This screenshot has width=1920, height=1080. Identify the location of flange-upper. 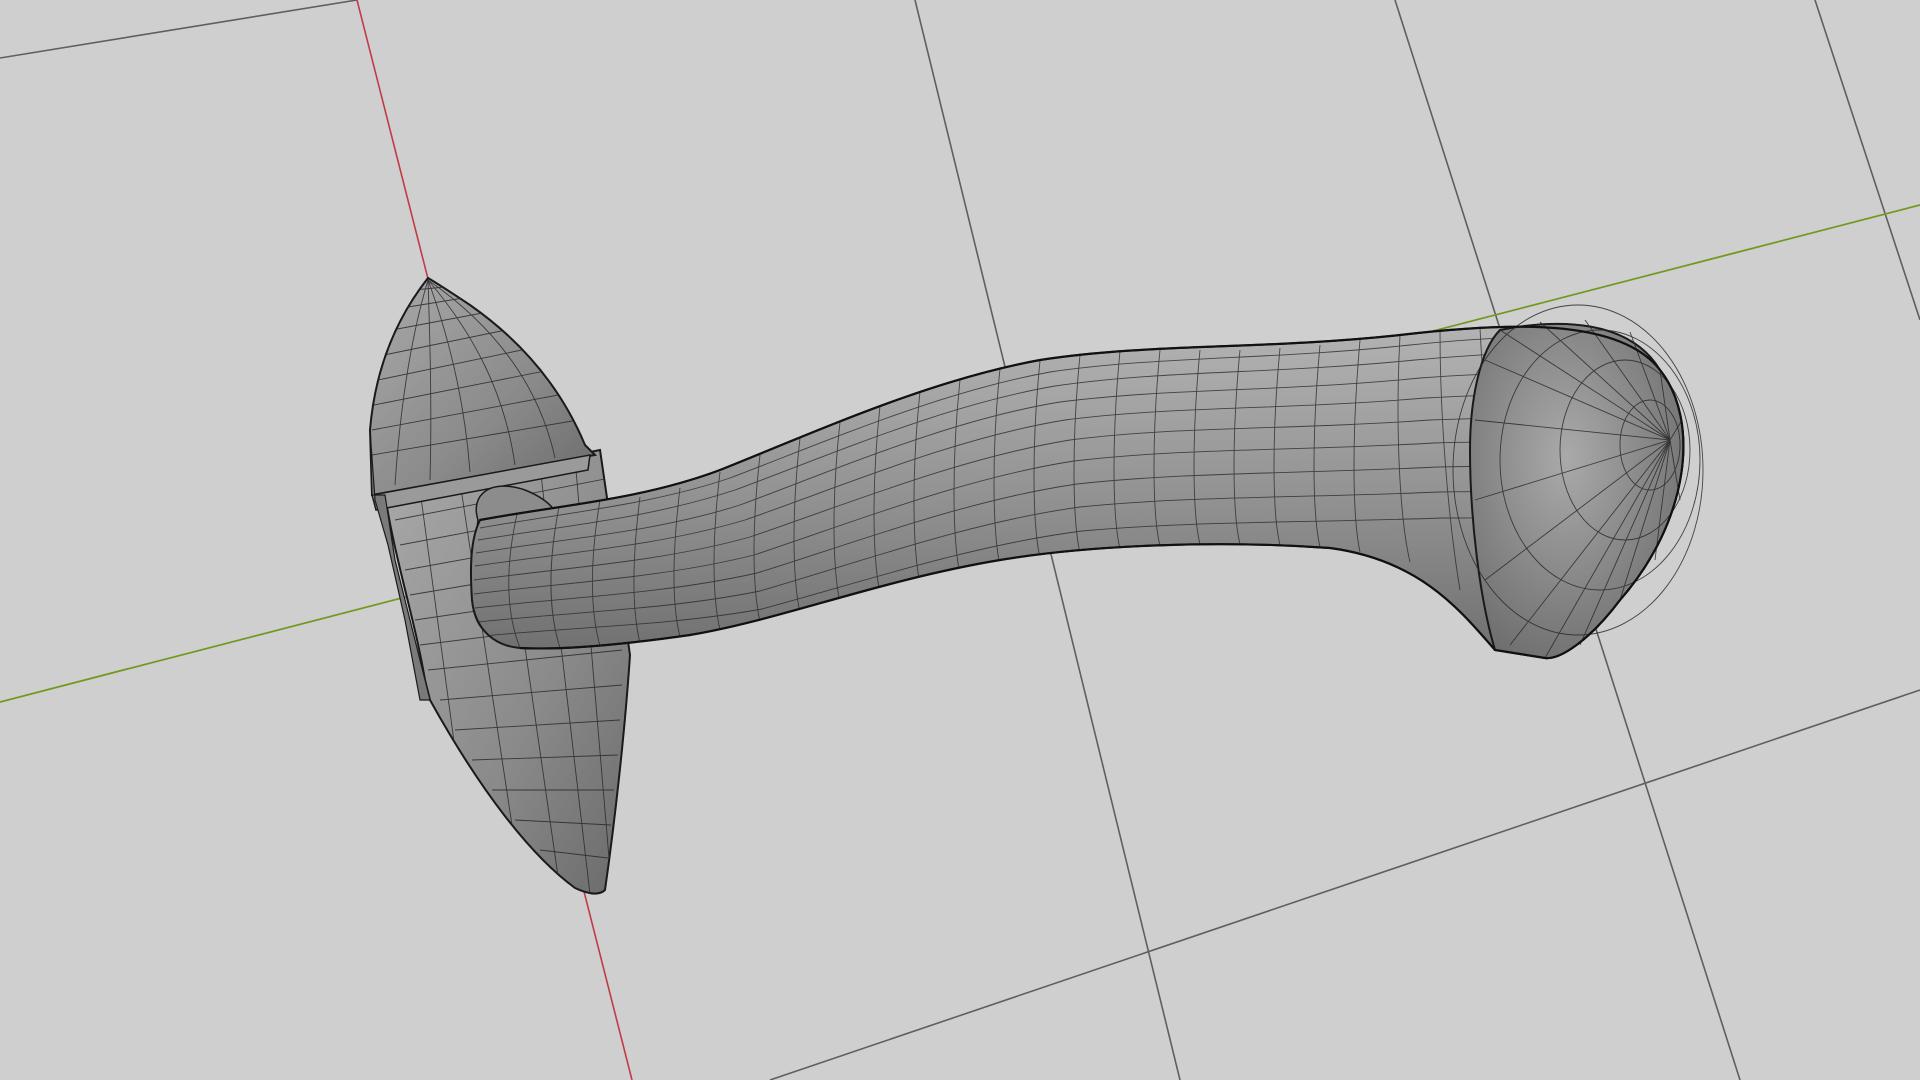
(483, 393).